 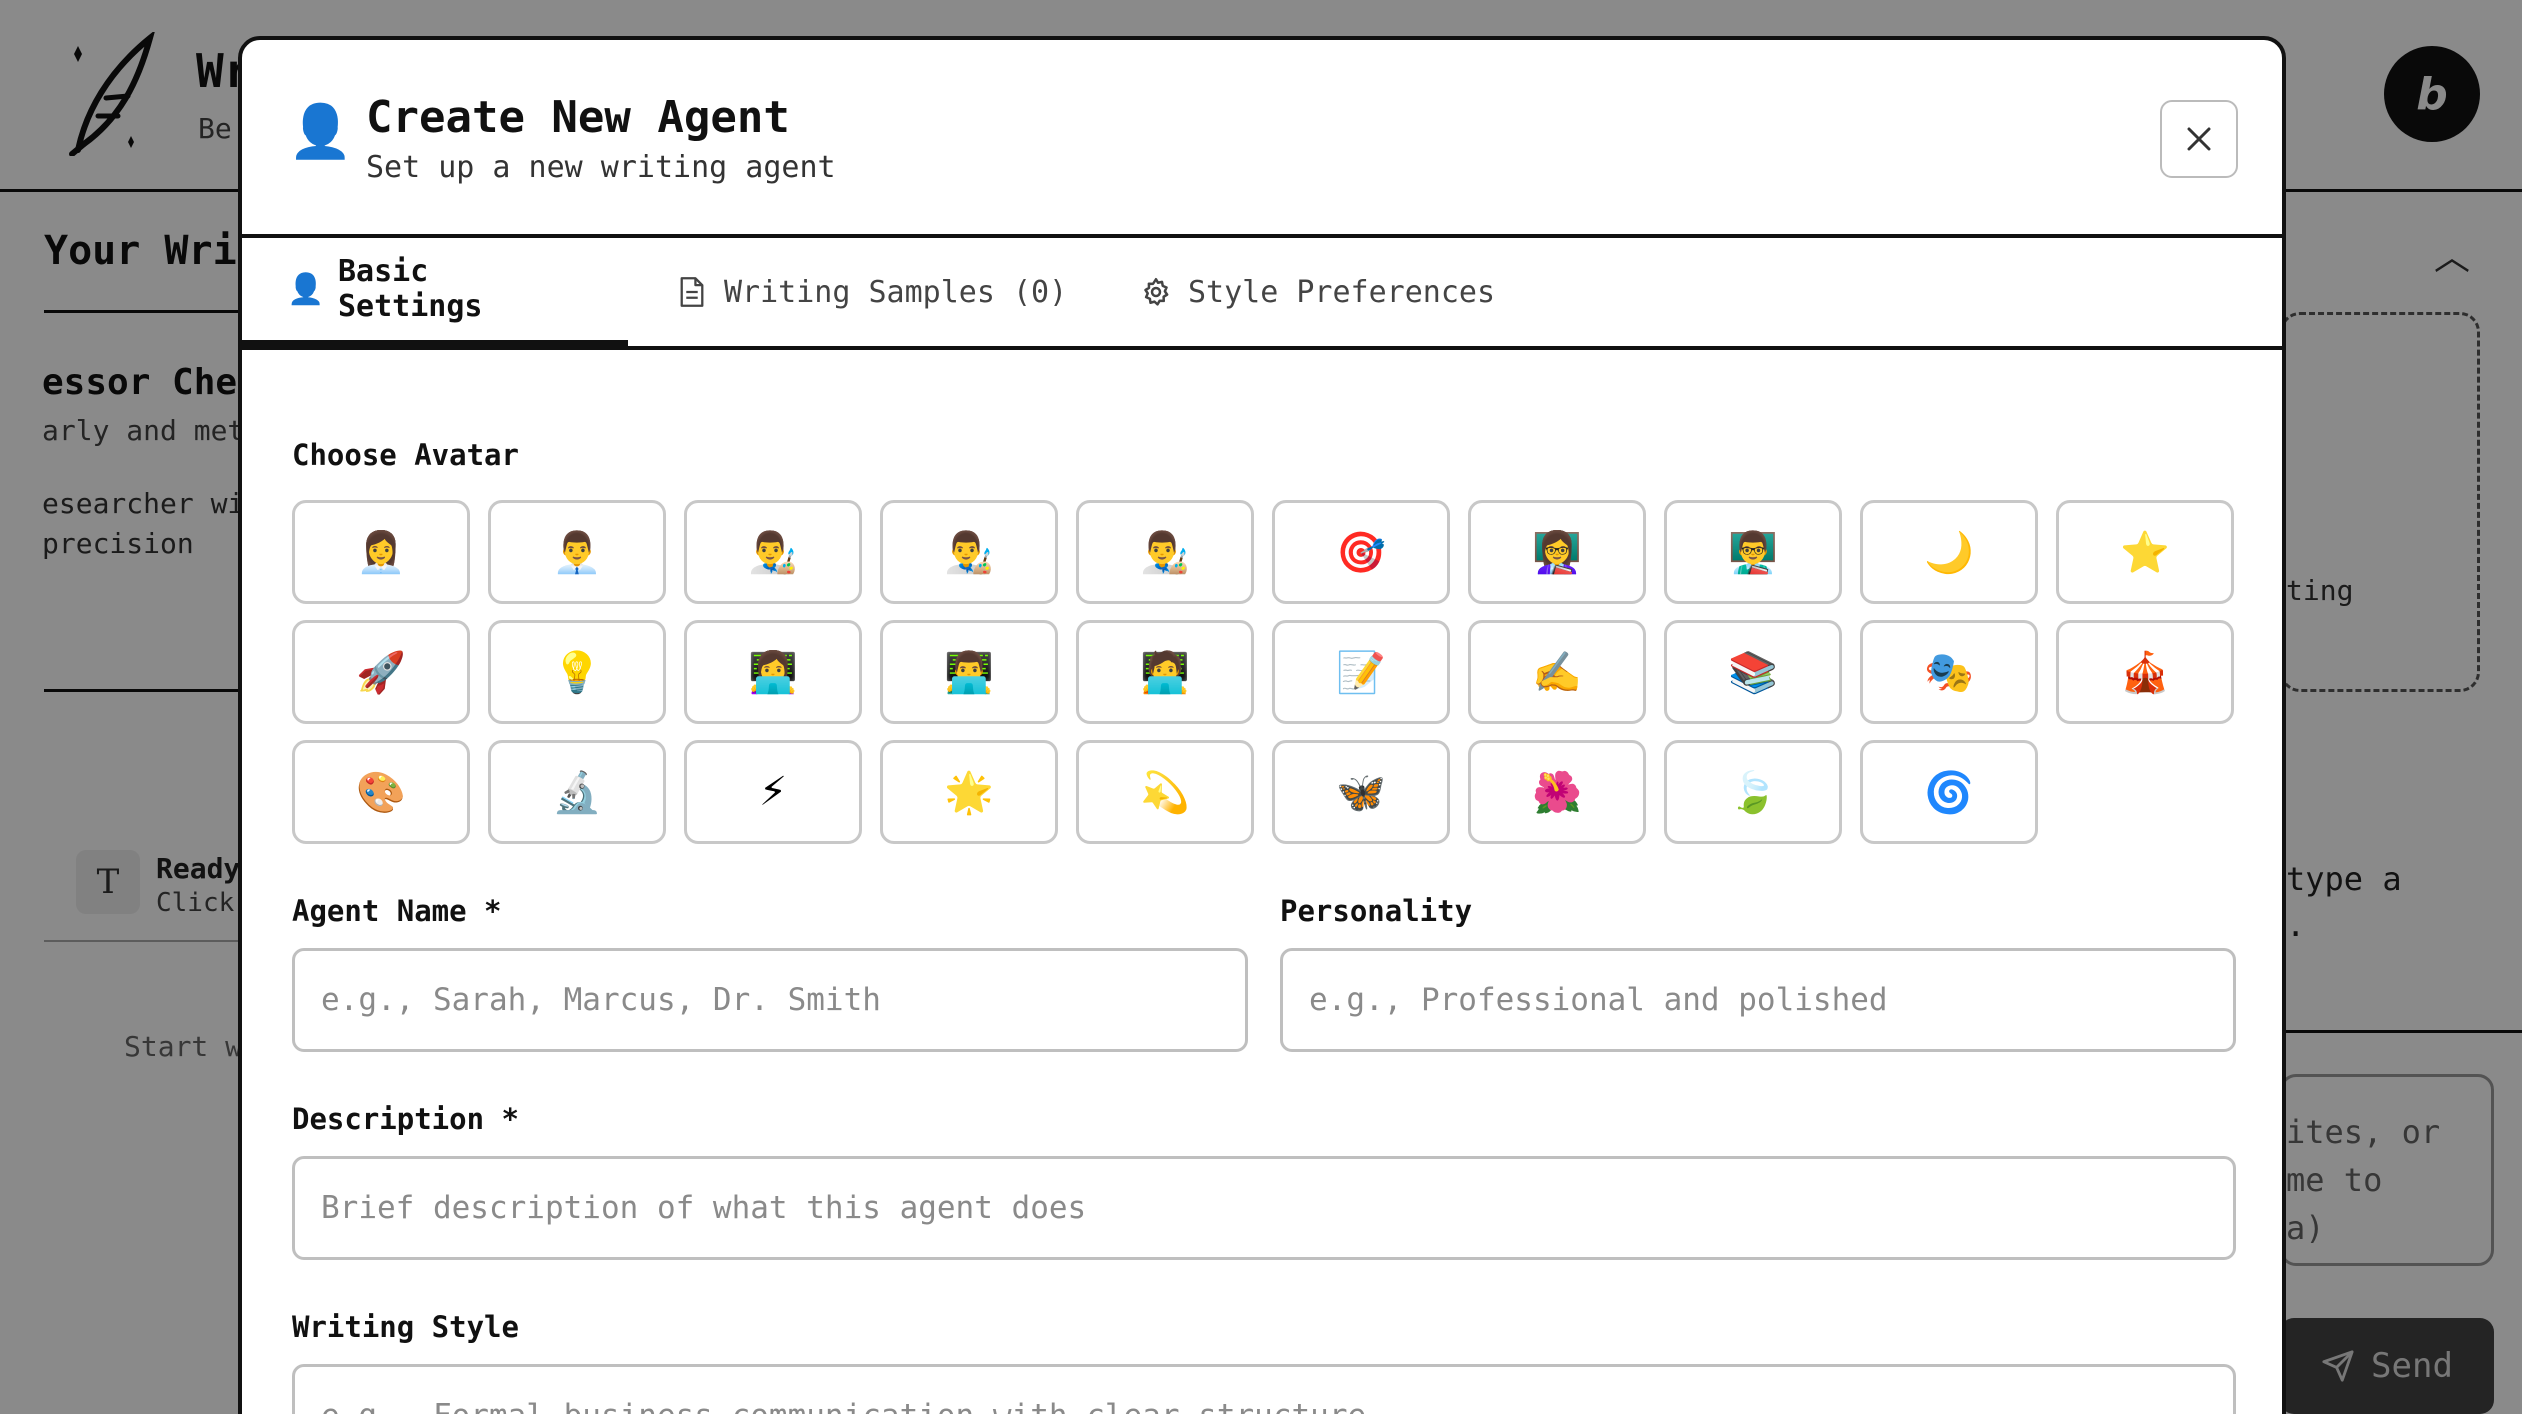 What do you see at coordinates (1361, 672) in the screenshot?
I see `avatar-option: 📝` at bounding box center [1361, 672].